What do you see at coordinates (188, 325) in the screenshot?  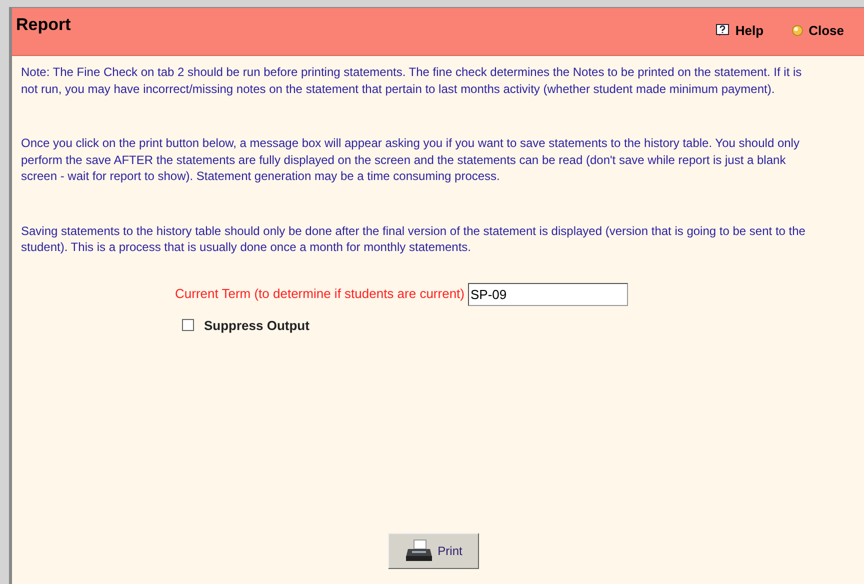 I see `suppress-output-checkbox` at bounding box center [188, 325].